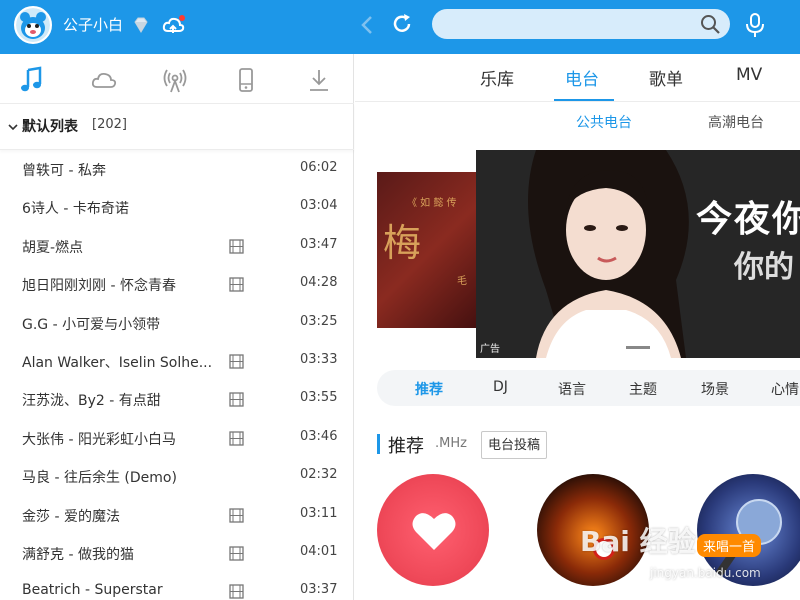  Describe the element at coordinates (638, 347) in the screenshot. I see `carousel-indicator` at that location.